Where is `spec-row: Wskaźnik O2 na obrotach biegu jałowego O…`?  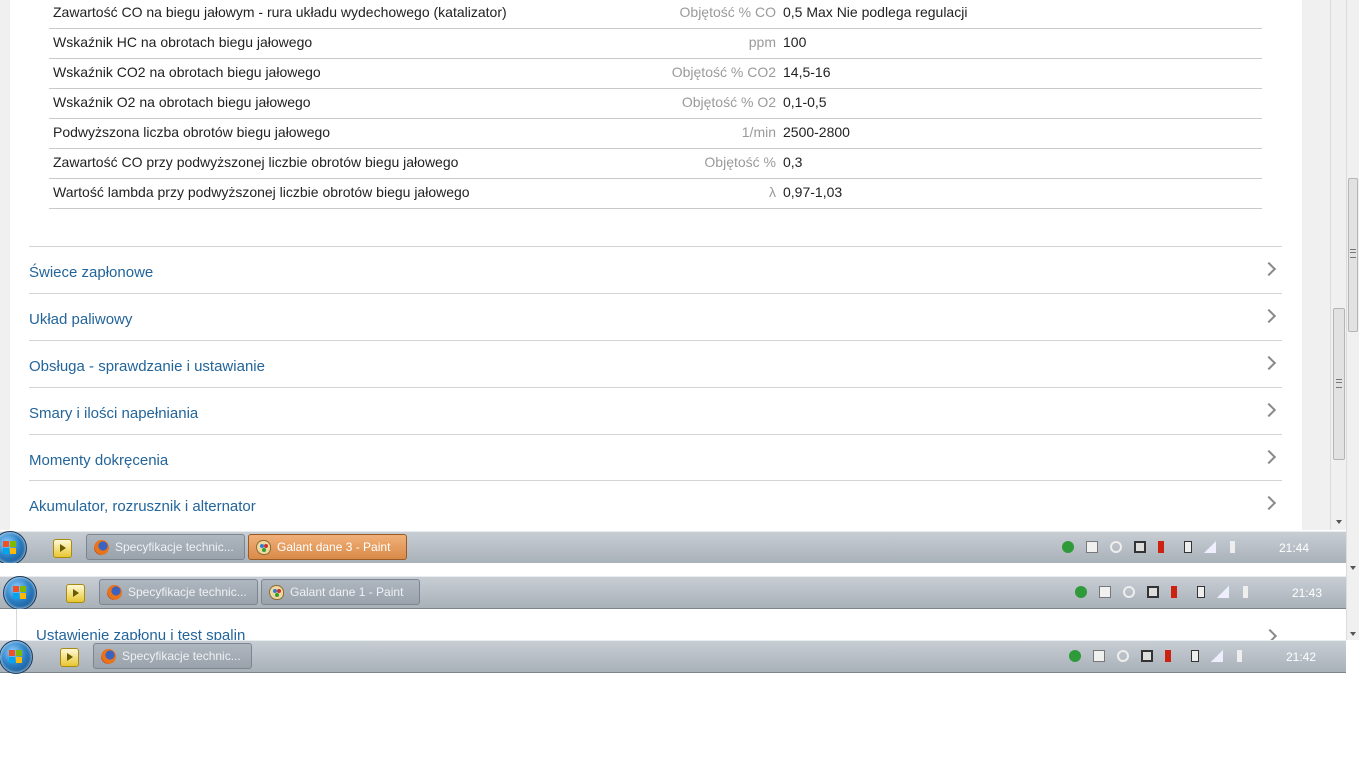 spec-row: Wskaźnik O2 na obrotach biegu jałowego O… is located at coordinates (655, 103).